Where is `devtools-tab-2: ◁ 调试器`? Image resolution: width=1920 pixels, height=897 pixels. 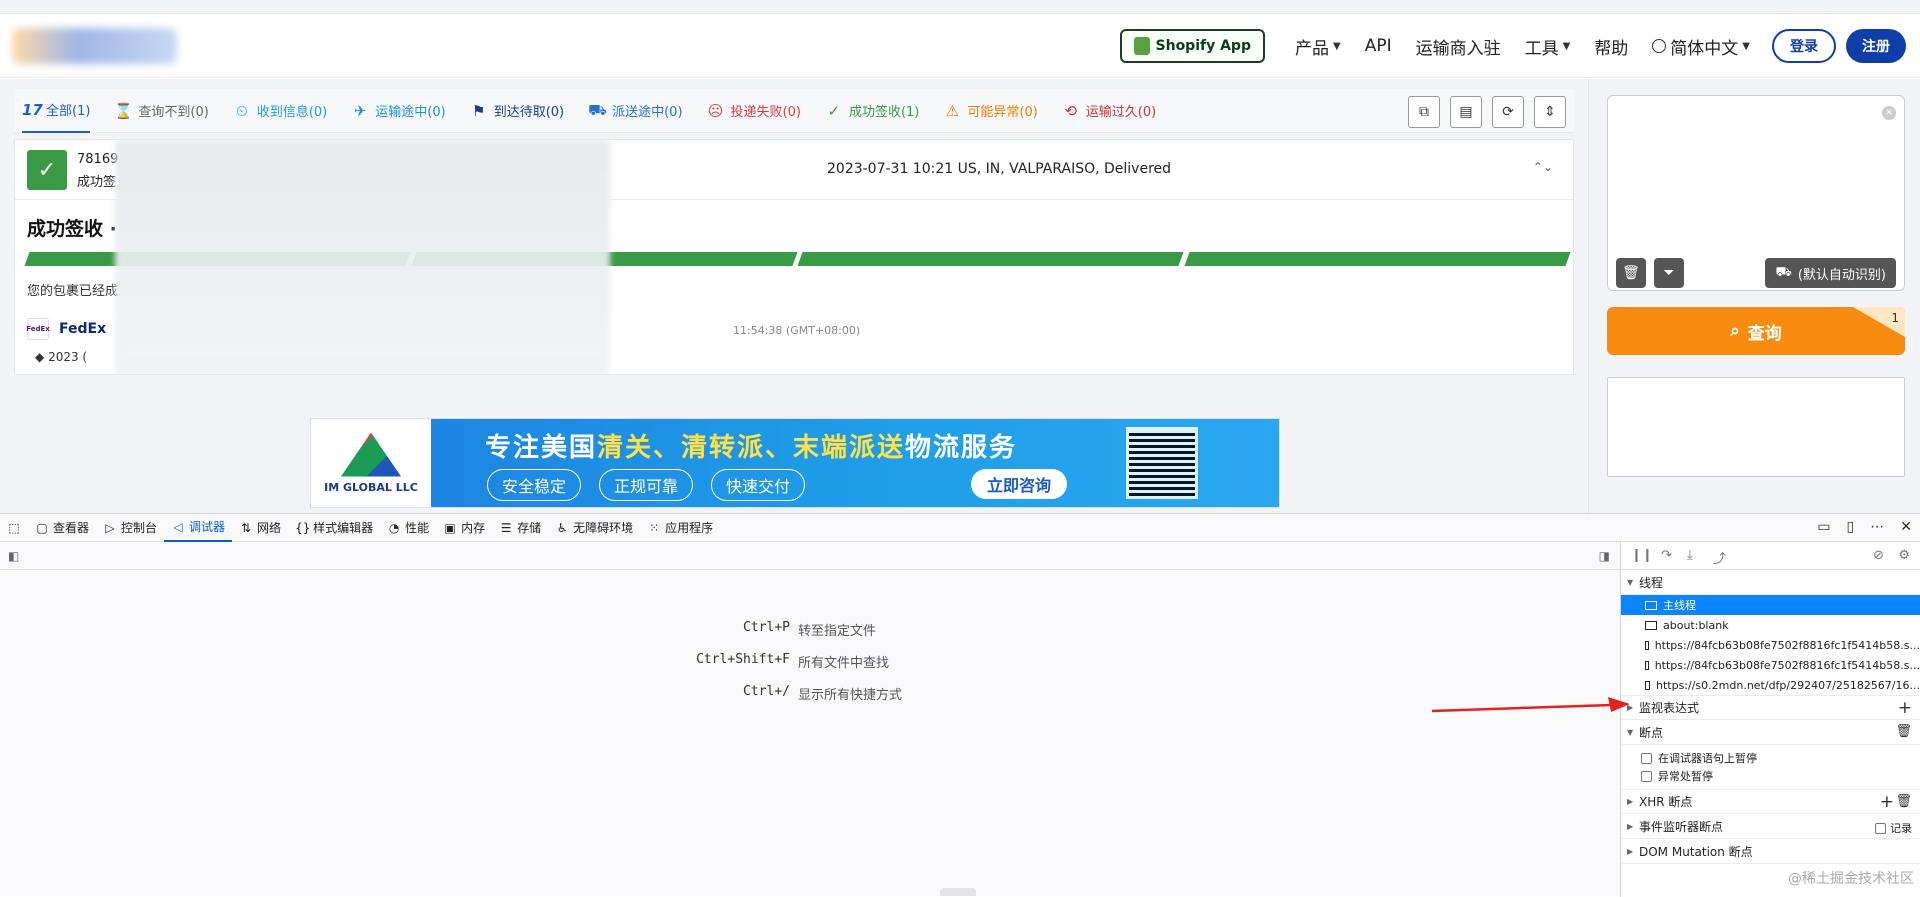 devtools-tab-2: ◁ 调试器 is located at coordinates (198, 528).